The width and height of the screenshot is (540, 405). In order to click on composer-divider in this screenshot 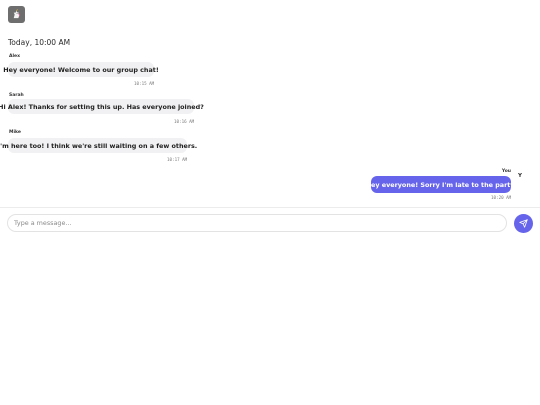, I will do `click(270, 207)`.